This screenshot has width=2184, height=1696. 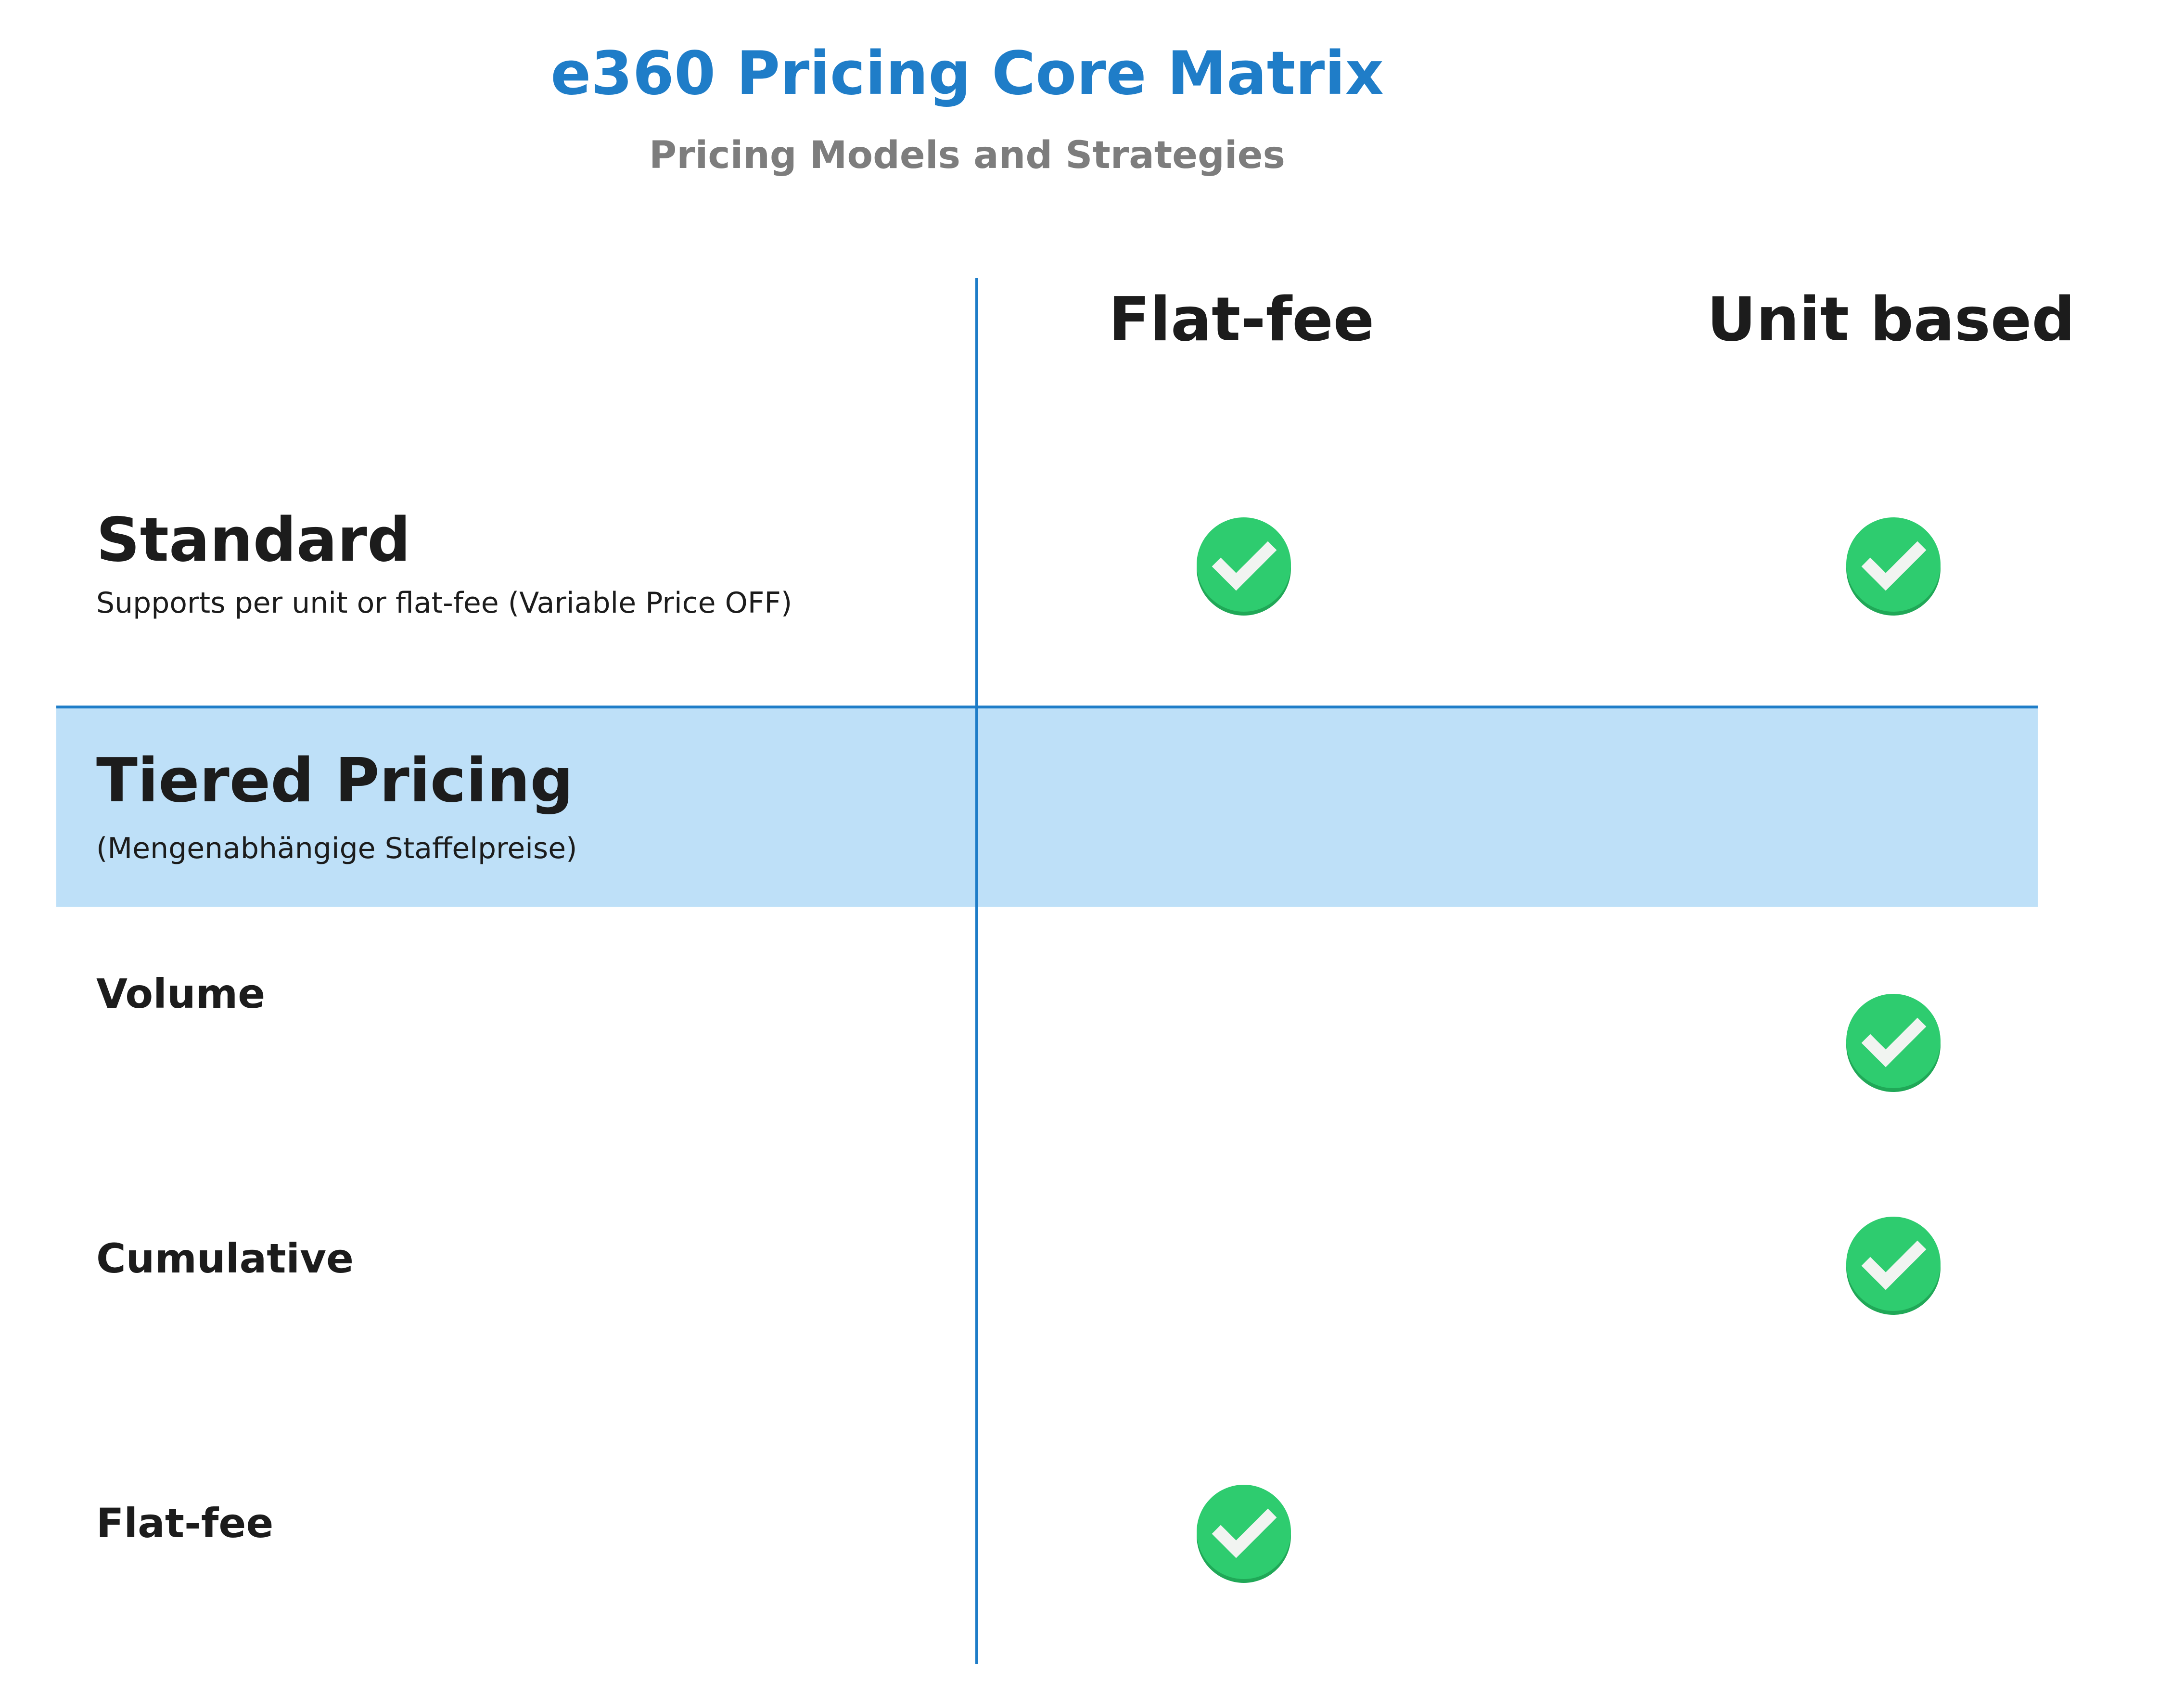 I want to click on row-title-volume: Volume, so click(x=181, y=993).